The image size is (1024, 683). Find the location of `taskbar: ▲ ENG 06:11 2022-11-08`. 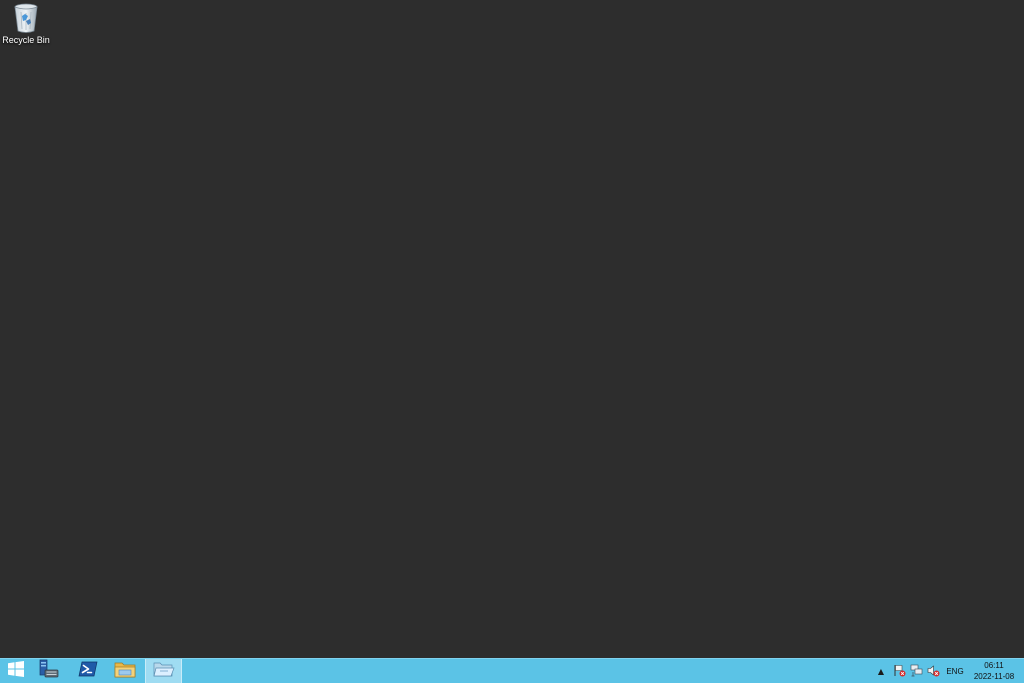

taskbar: ▲ ENG 06:11 2022-11-08 is located at coordinates (512, 670).